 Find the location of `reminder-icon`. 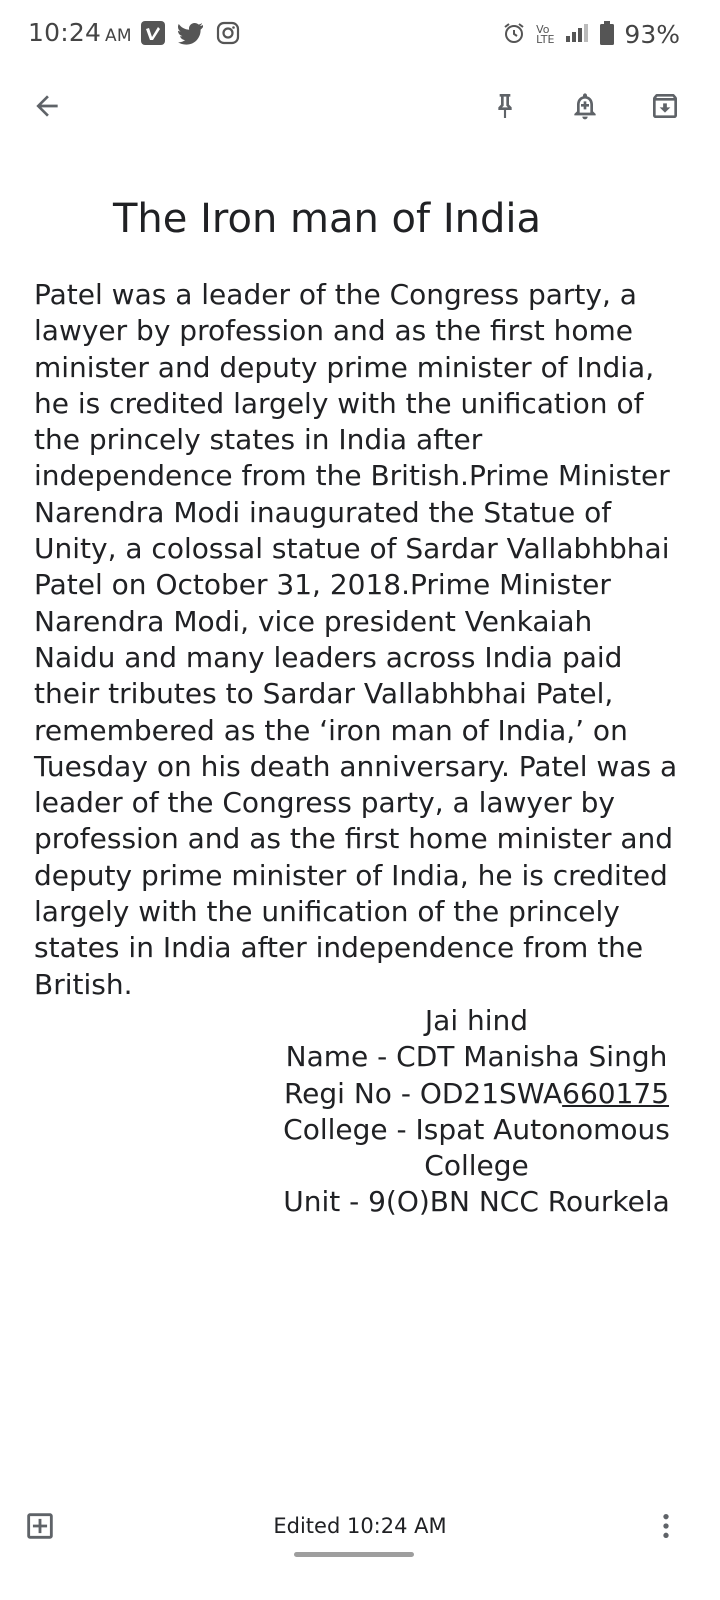

reminder-icon is located at coordinates (585, 108).